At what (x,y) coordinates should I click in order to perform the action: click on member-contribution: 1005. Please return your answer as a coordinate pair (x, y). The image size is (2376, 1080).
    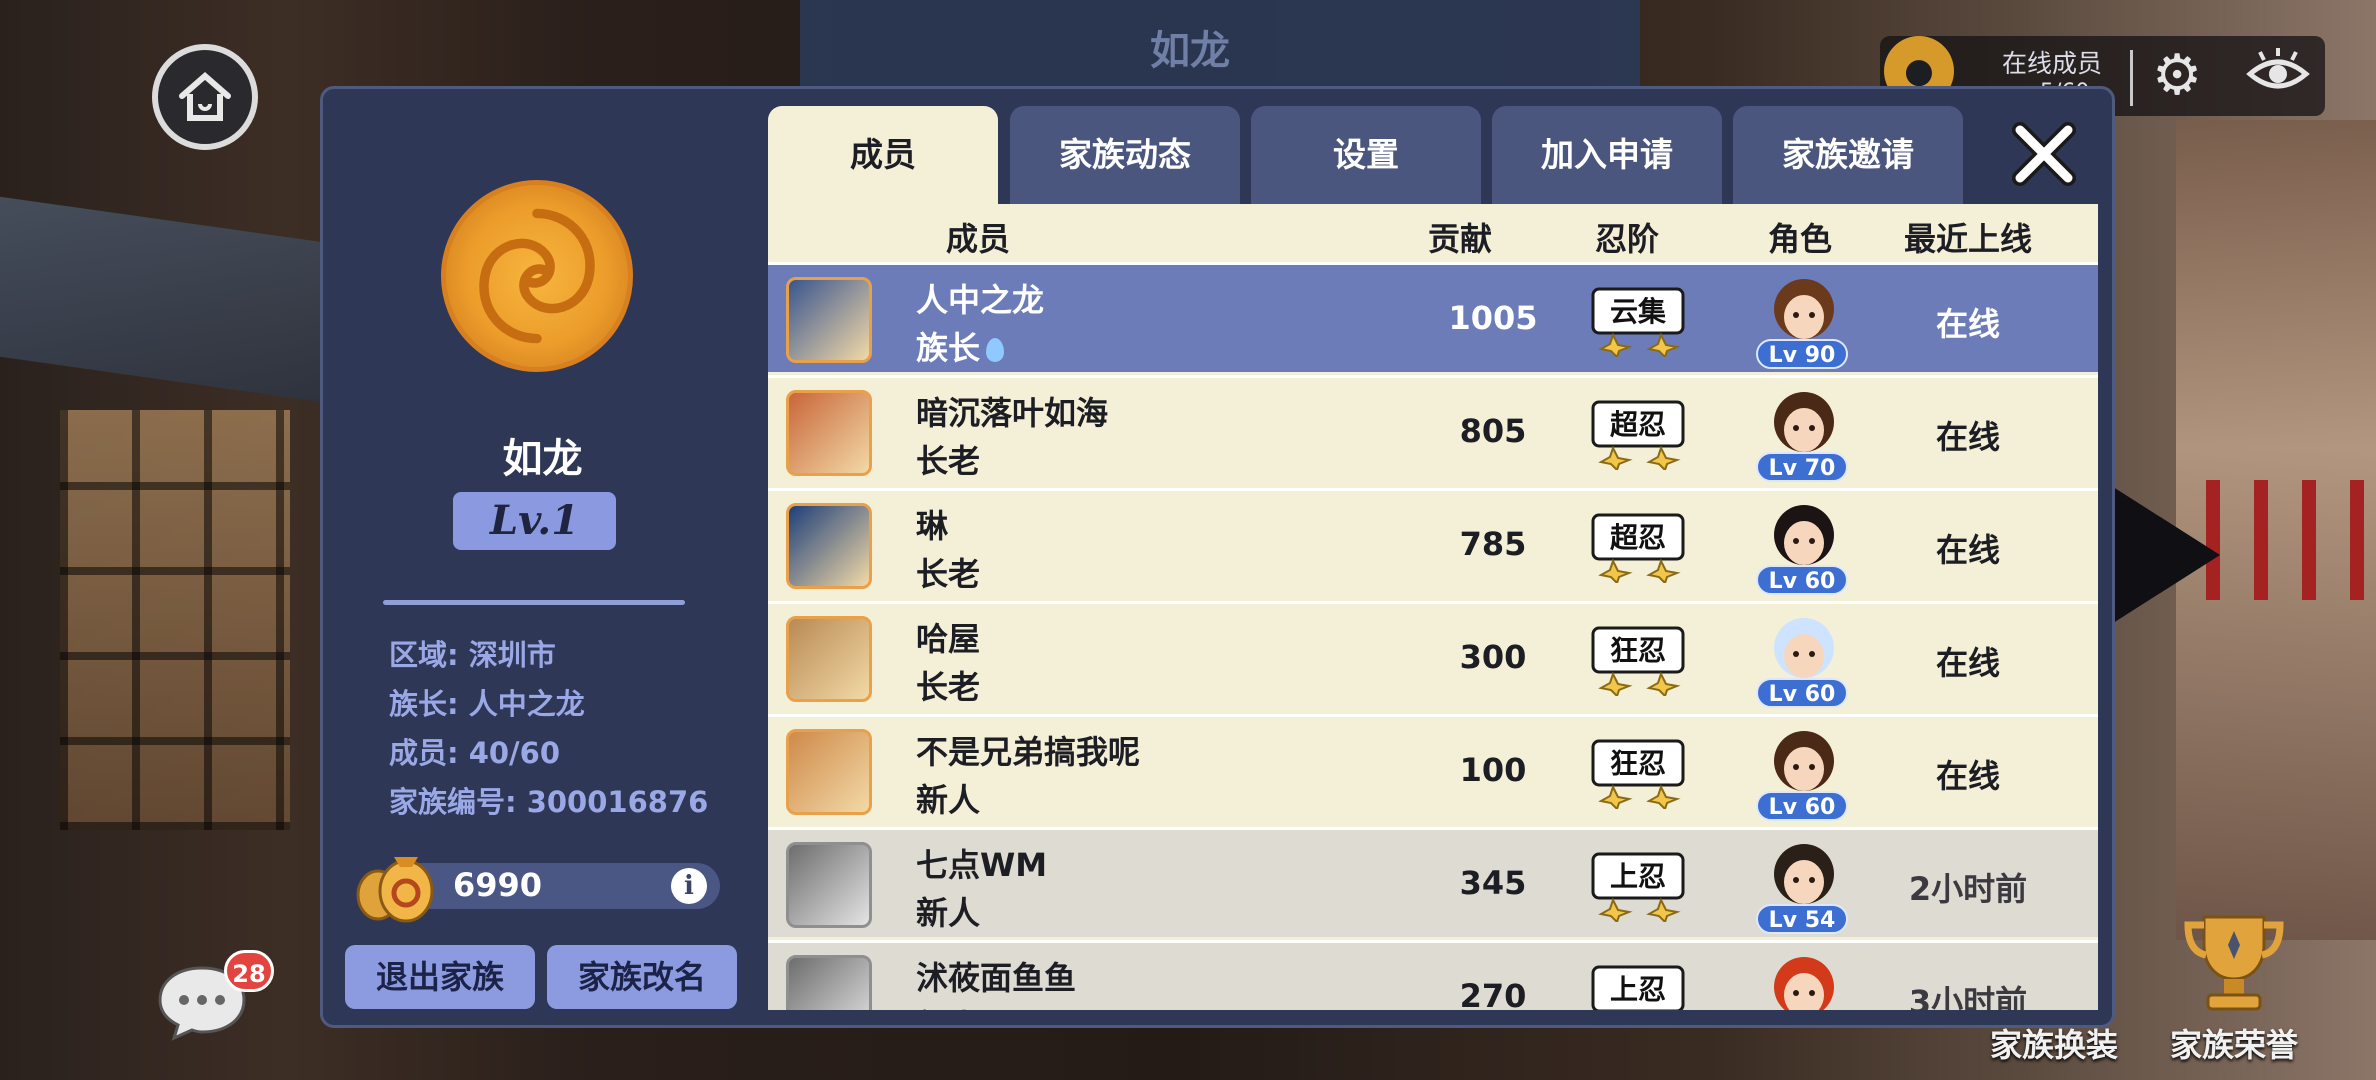
    Looking at the image, I should click on (1493, 318).